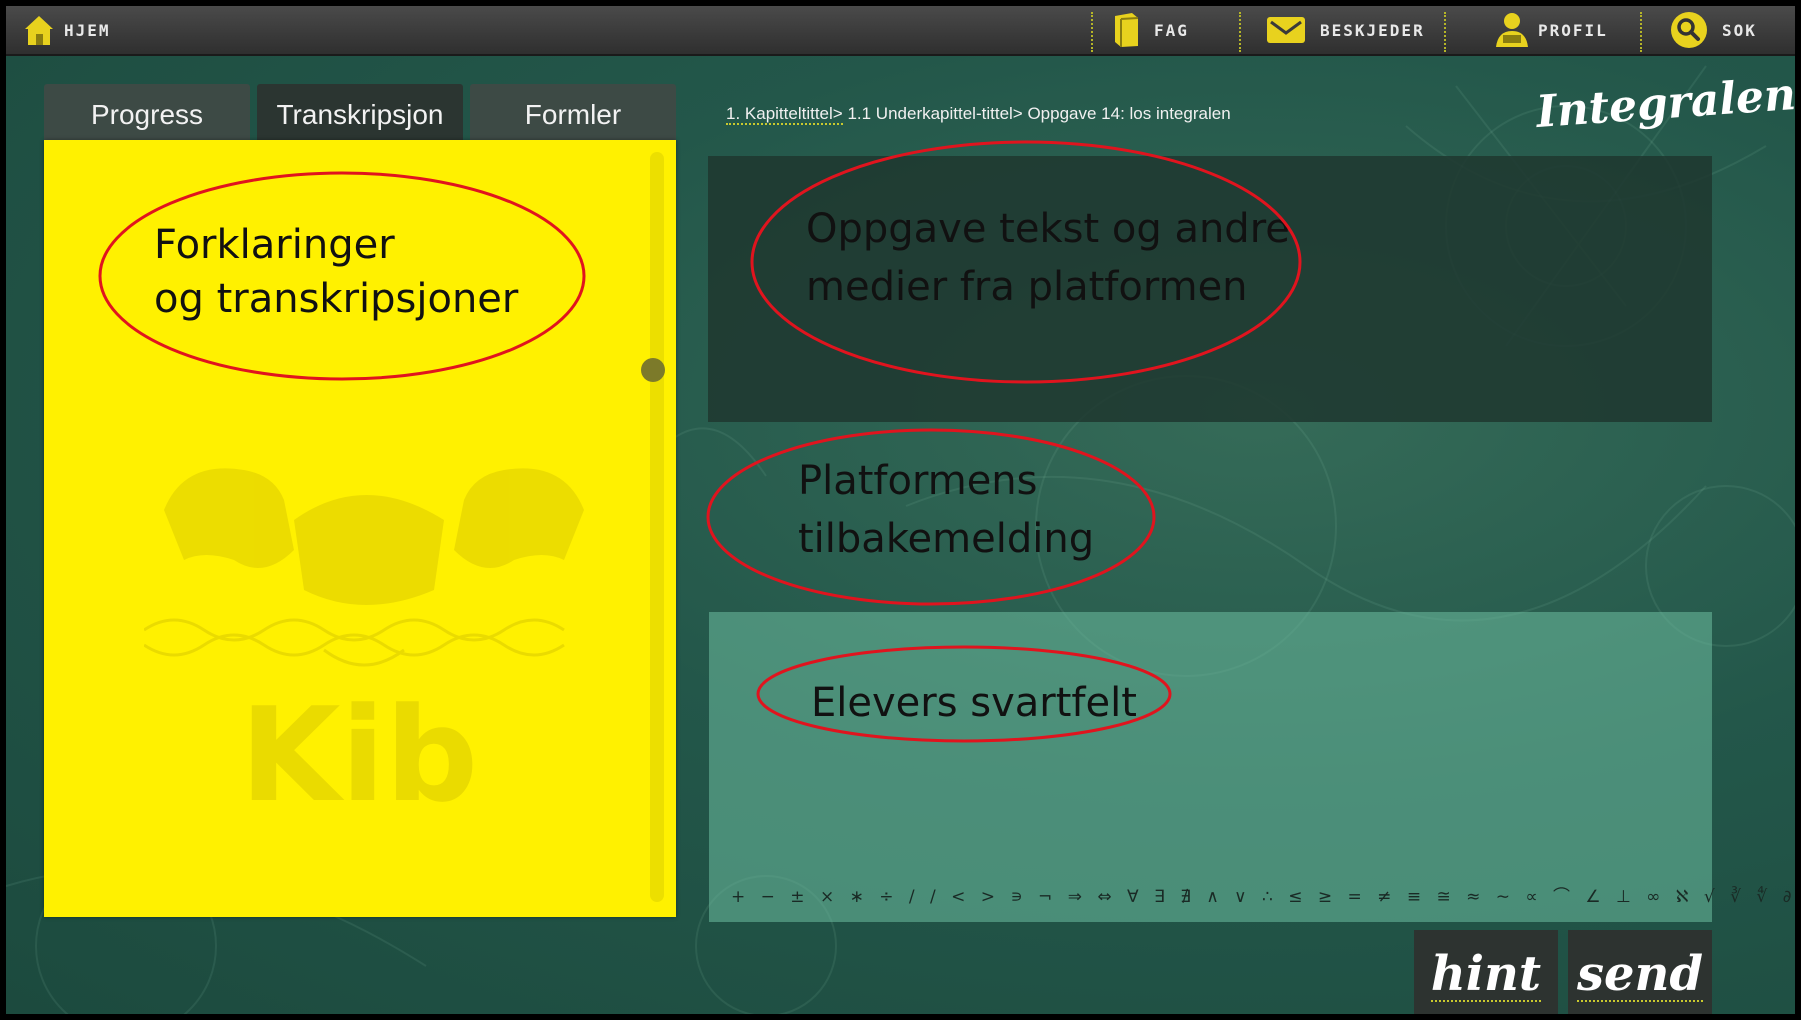 Image resolution: width=1801 pixels, height=1020 pixels. What do you see at coordinates (946, 510) in the screenshot?
I see `feedback-area: Platformens tilbakemelding` at bounding box center [946, 510].